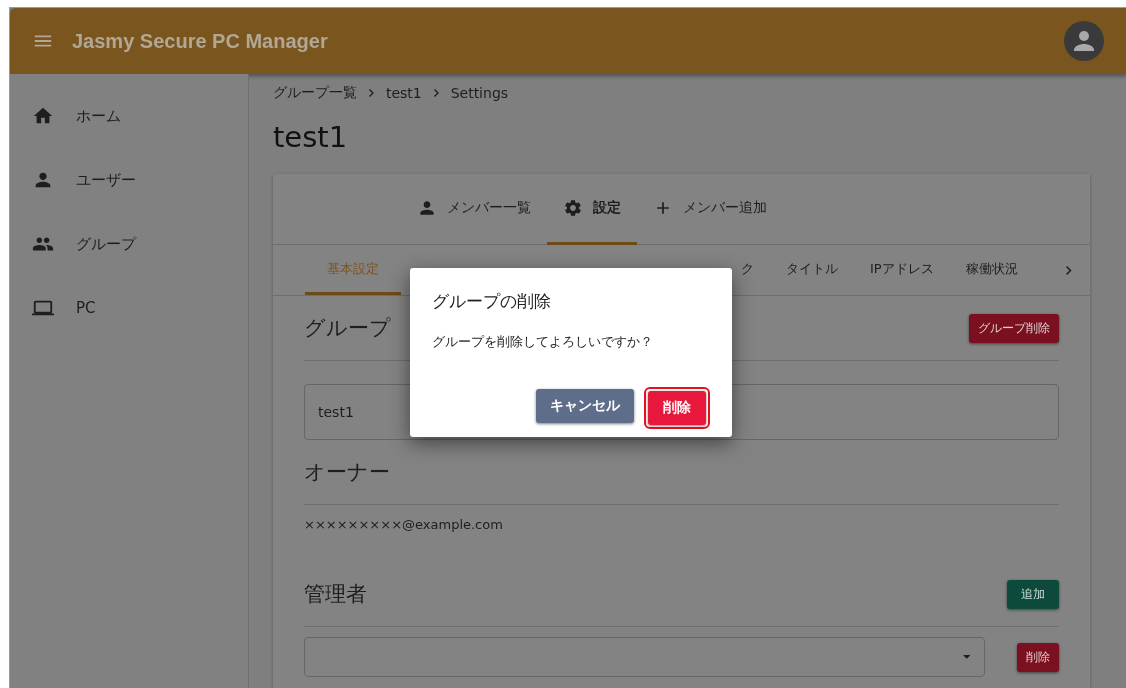  Describe the element at coordinates (1014, 328) in the screenshot. I see `delete-group-button: グループ削除` at that location.